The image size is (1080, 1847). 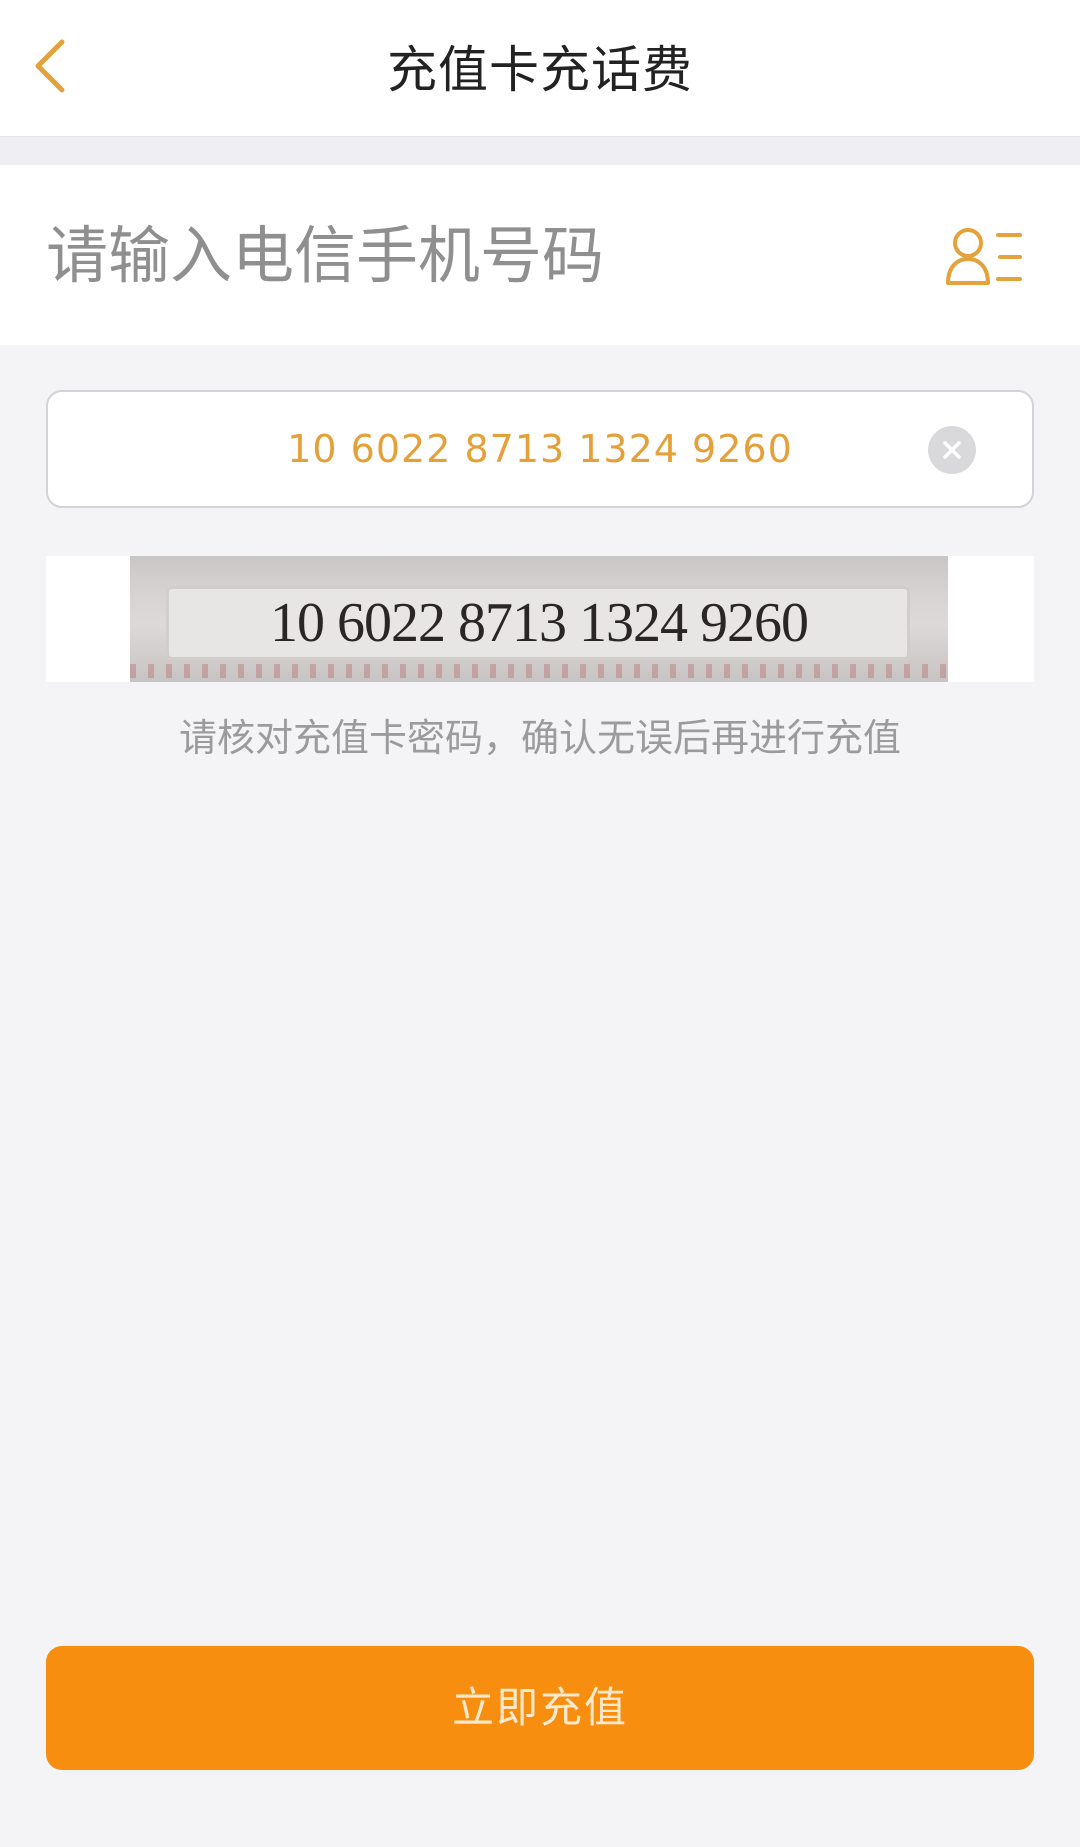 What do you see at coordinates (539, 738) in the screenshot?
I see `verify-hint: 请核对充值卡密码，确认无误后再进行充值` at bounding box center [539, 738].